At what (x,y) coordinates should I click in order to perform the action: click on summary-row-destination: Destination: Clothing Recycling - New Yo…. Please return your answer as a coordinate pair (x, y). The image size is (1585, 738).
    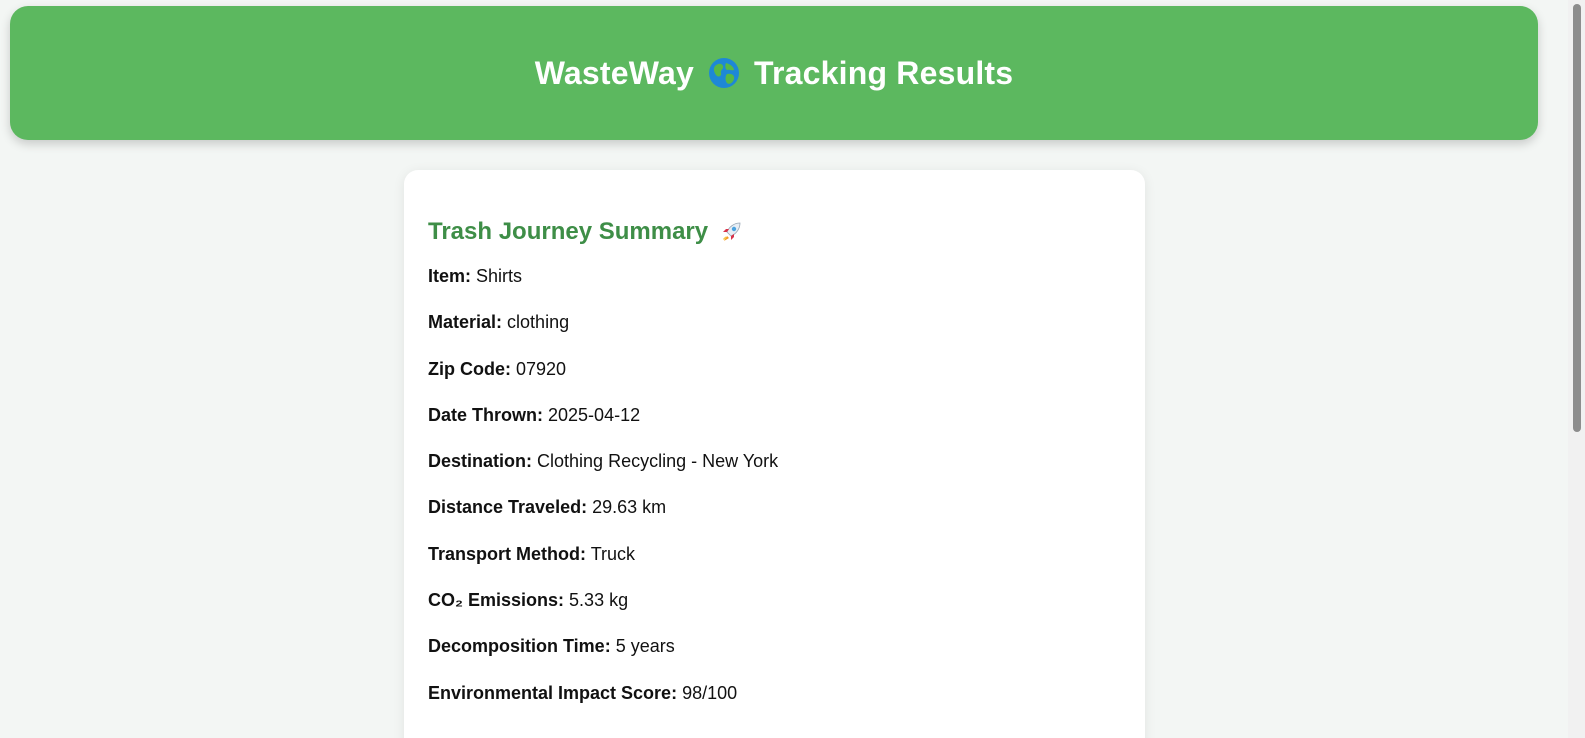
    Looking at the image, I should click on (774, 472).